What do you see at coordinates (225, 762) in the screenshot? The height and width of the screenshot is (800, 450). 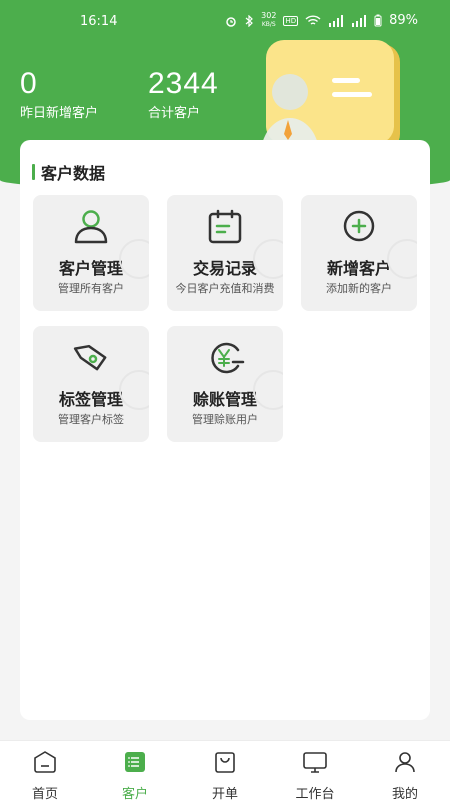 I see `bag-icon` at bounding box center [225, 762].